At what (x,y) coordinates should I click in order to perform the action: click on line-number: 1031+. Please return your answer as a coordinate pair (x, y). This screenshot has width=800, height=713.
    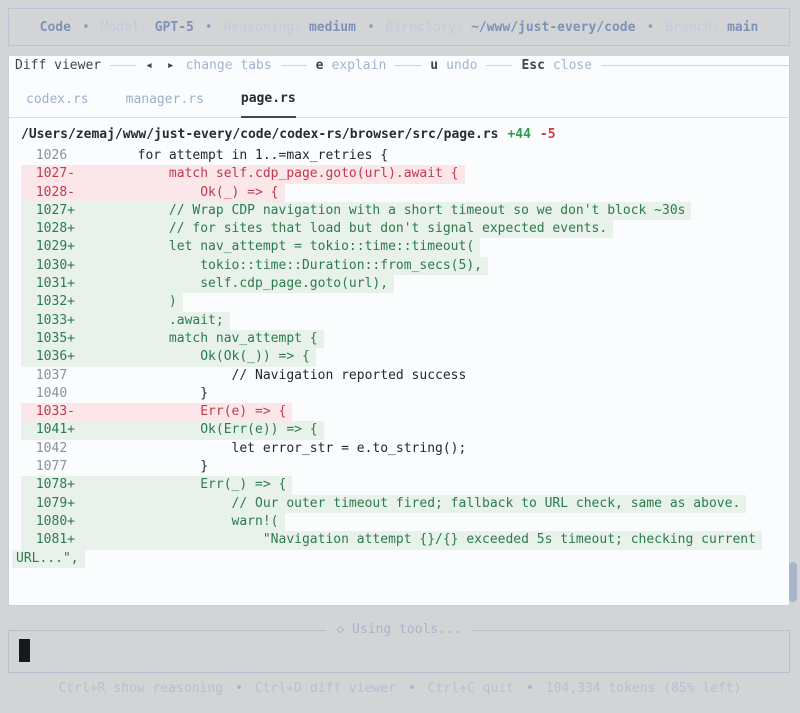
    Looking at the image, I should click on (55, 284).